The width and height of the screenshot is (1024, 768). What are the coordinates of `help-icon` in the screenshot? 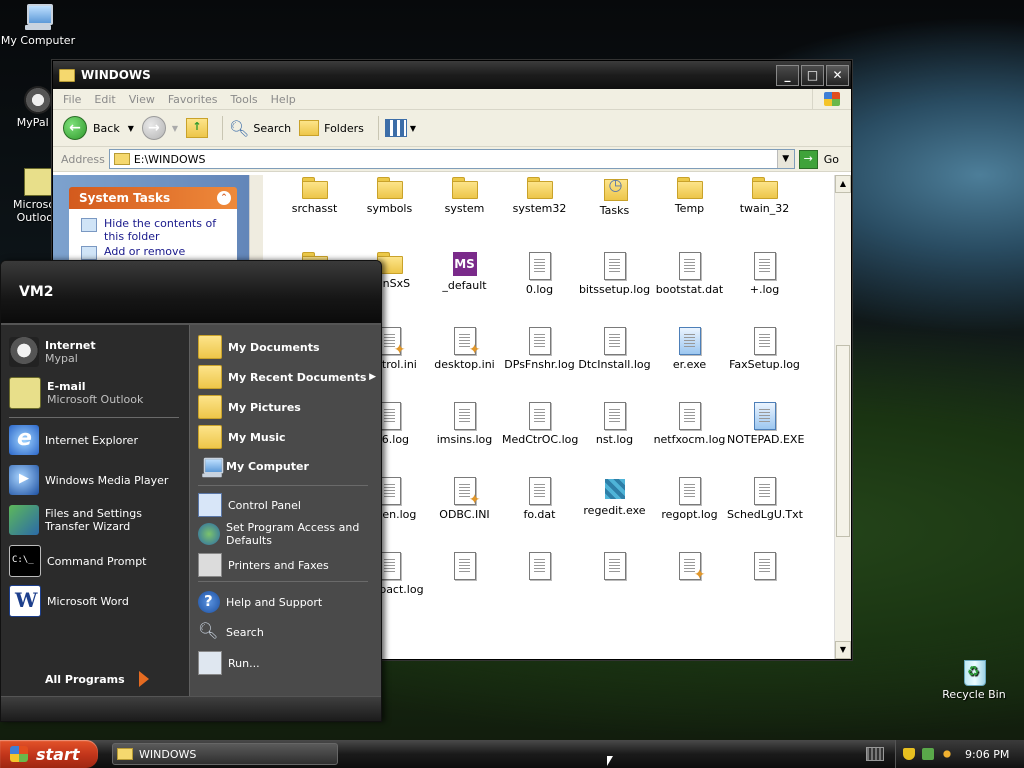 It's located at (209, 602).